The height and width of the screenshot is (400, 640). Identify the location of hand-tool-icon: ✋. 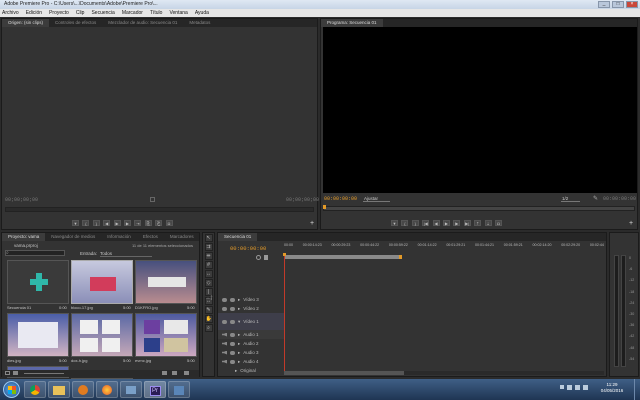
(208, 319).